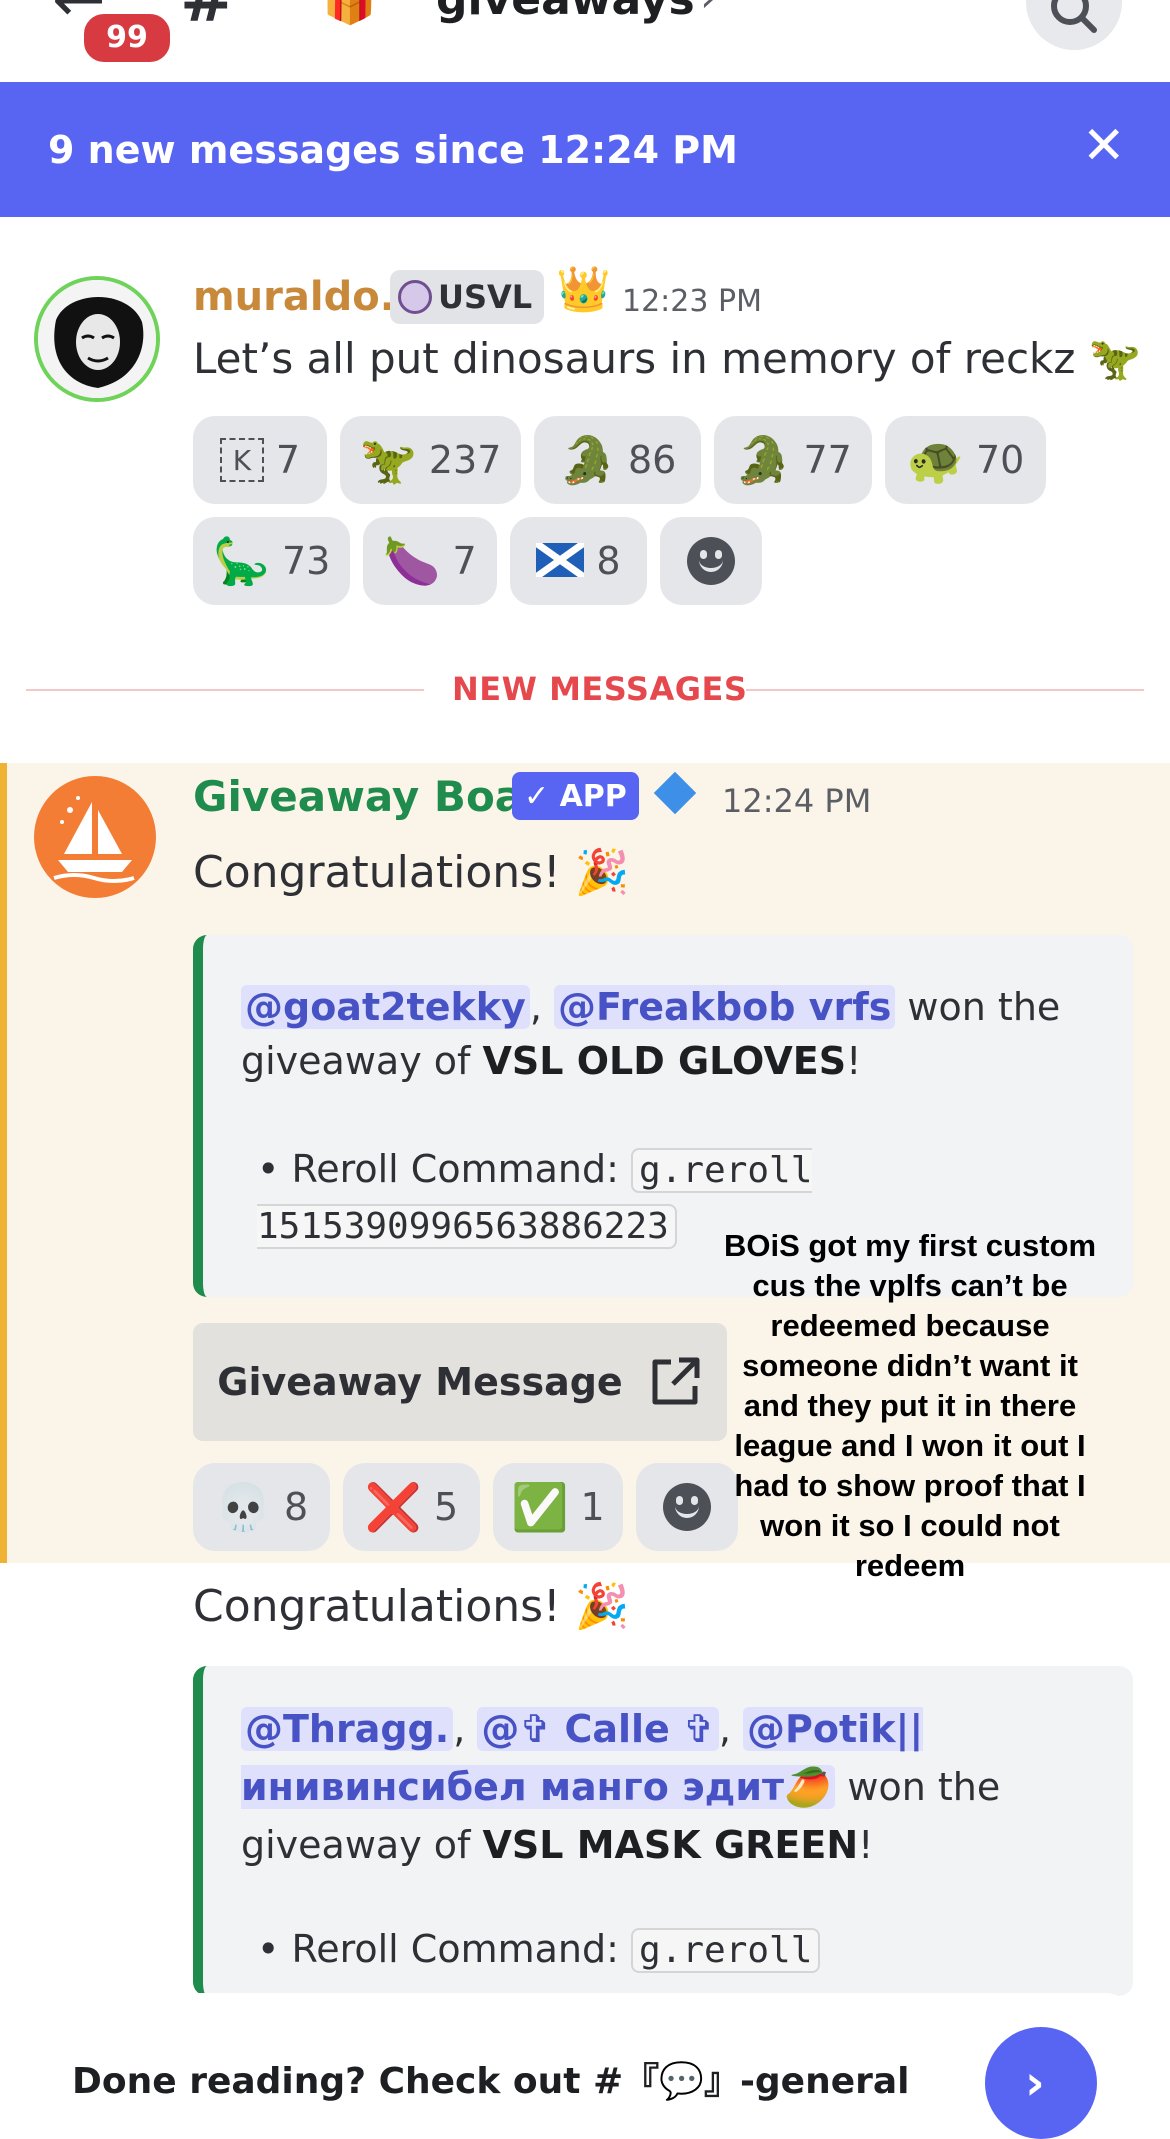 This screenshot has height=2139, width=1170. Describe the element at coordinates (827, 460) in the screenshot. I see `reaction-count: 77` at that location.